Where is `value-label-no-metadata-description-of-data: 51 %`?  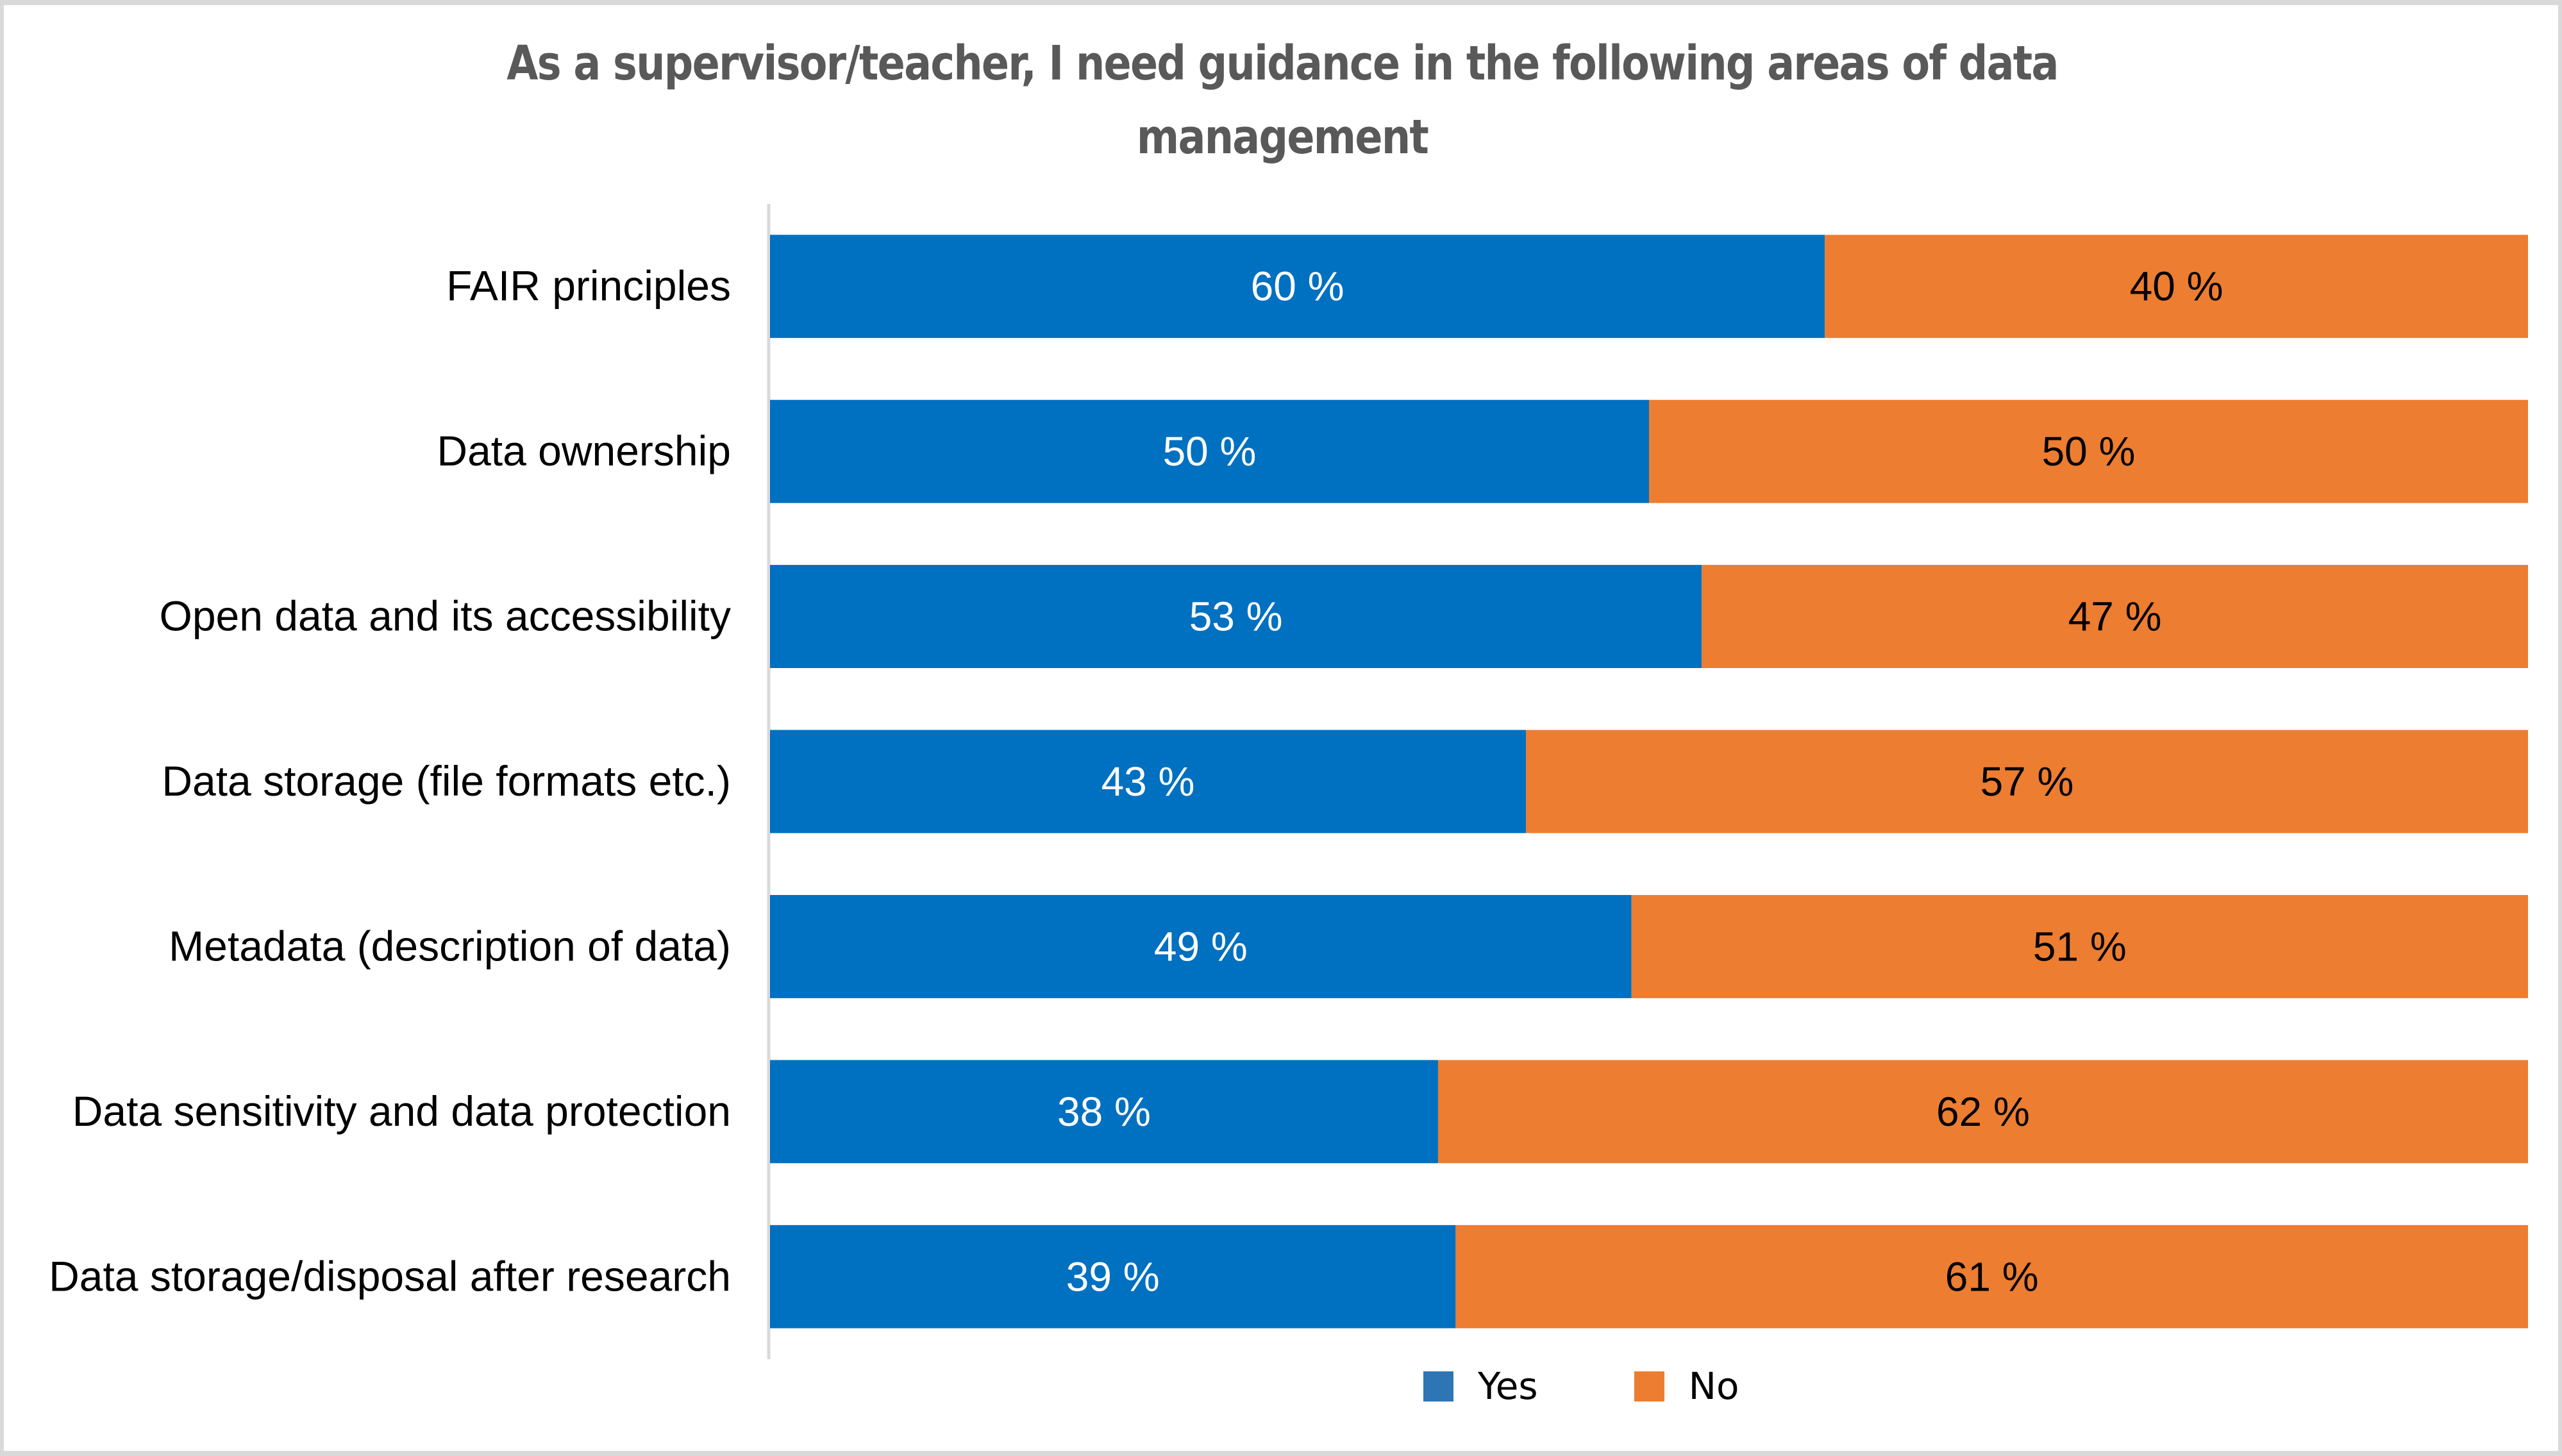
value-label-no-metadata-description-of-data: 51 % is located at coordinates (2080, 946).